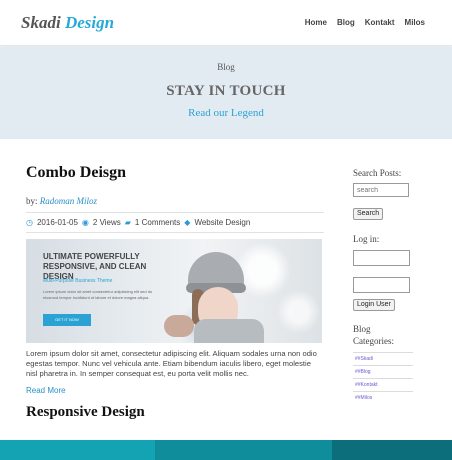  What do you see at coordinates (415, 22) in the screenshot?
I see `nav-milos: Milos` at bounding box center [415, 22].